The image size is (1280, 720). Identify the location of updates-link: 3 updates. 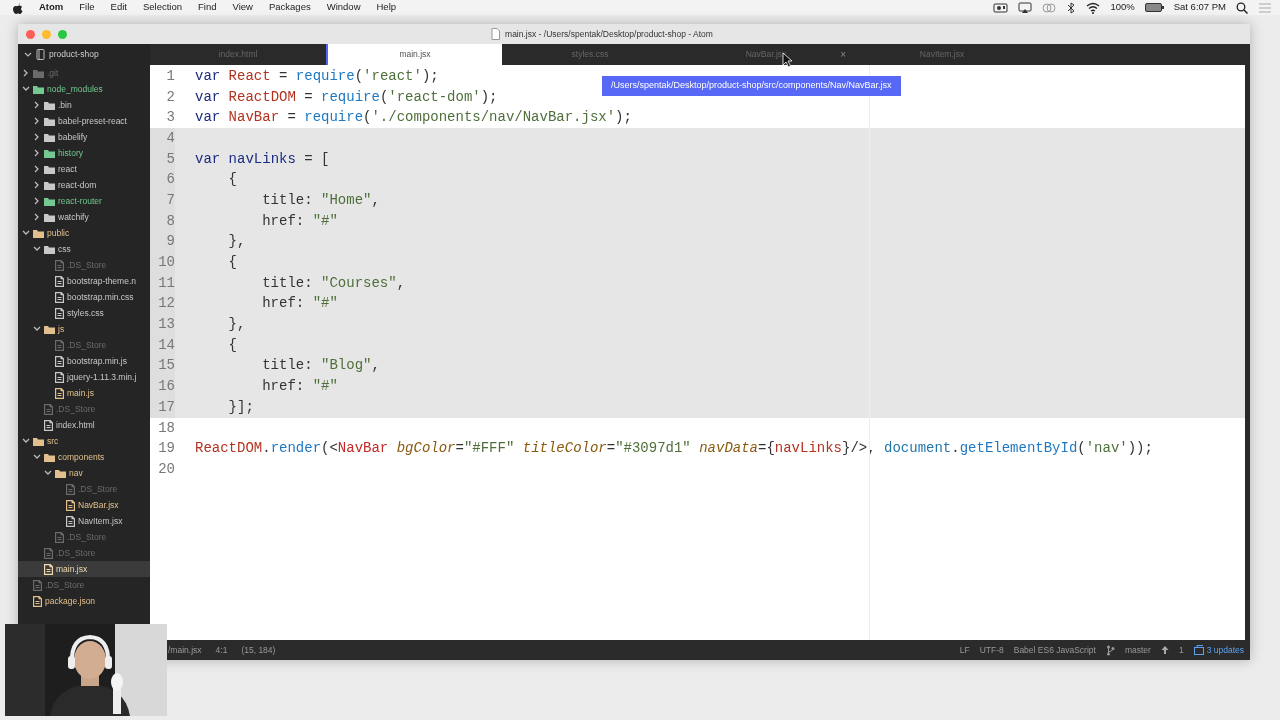
(1218, 650).